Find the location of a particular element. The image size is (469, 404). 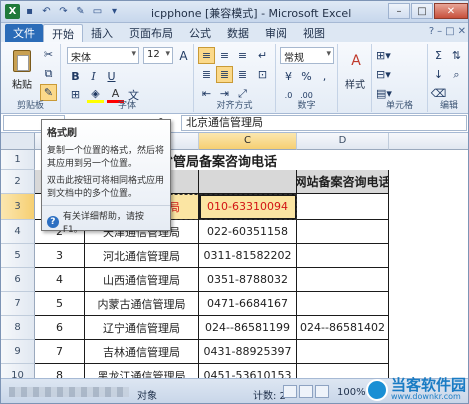

currency-icon: ¥ is located at coordinates (288, 76).